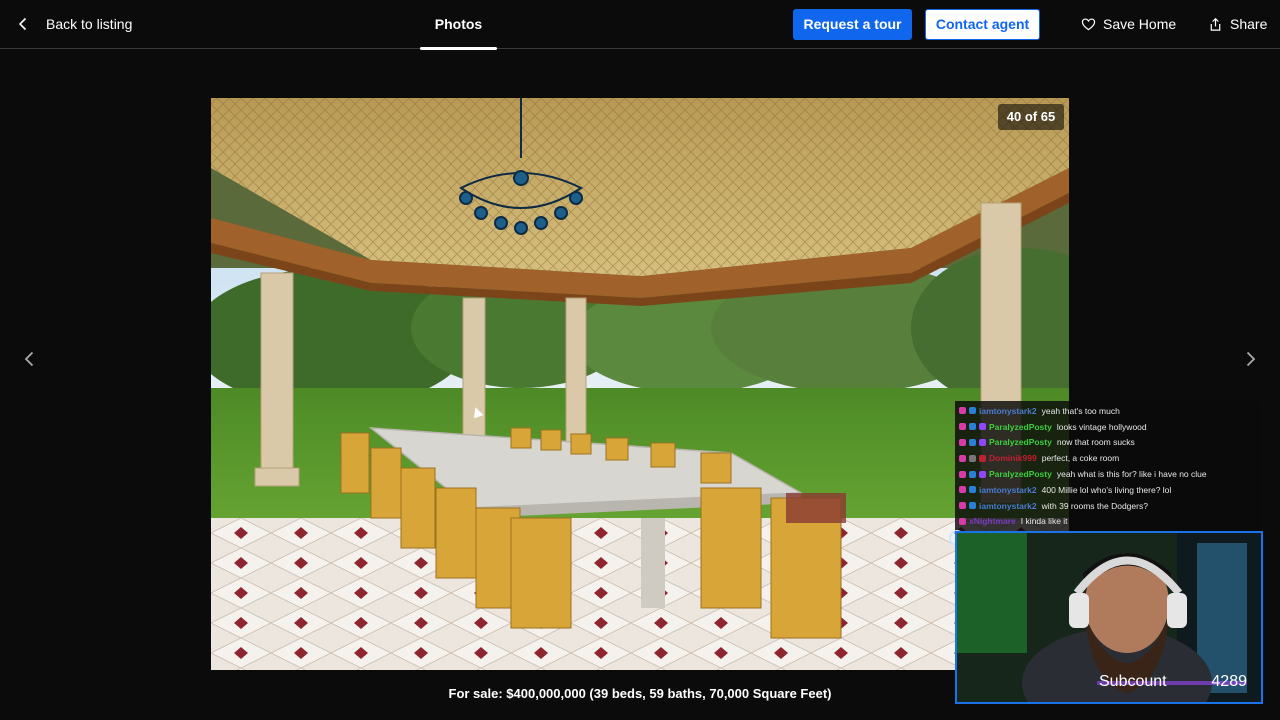 The height and width of the screenshot is (720, 1280). What do you see at coordinates (1013, 458) in the screenshot?
I see `chat-username: Dominik999` at bounding box center [1013, 458].